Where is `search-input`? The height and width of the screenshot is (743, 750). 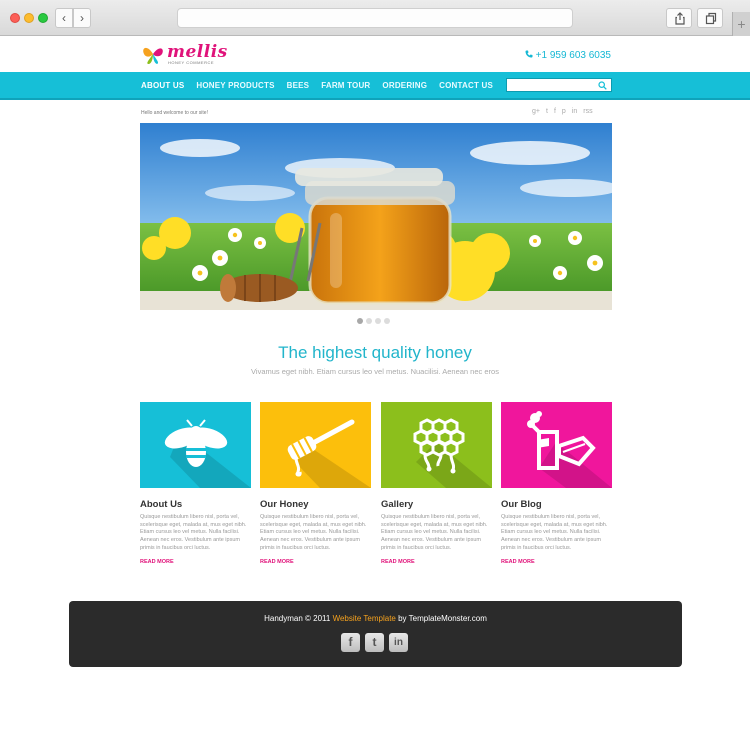 search-input is located at coordinates (559, 85).